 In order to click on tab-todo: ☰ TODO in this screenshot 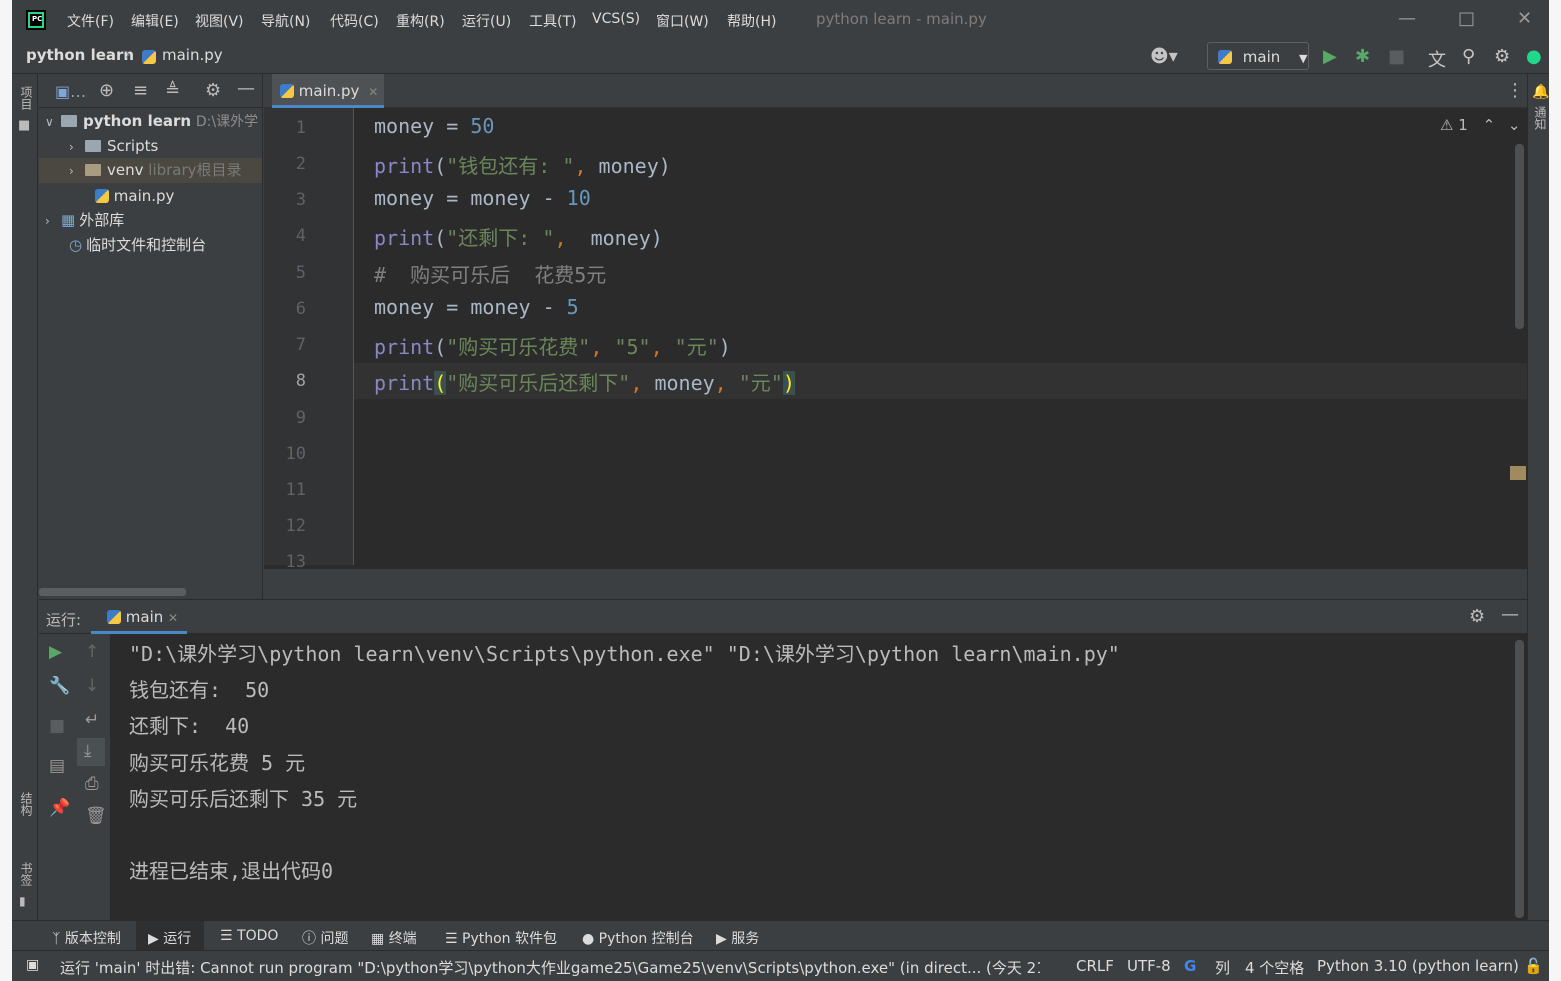, I will do `click(249, 936)`.